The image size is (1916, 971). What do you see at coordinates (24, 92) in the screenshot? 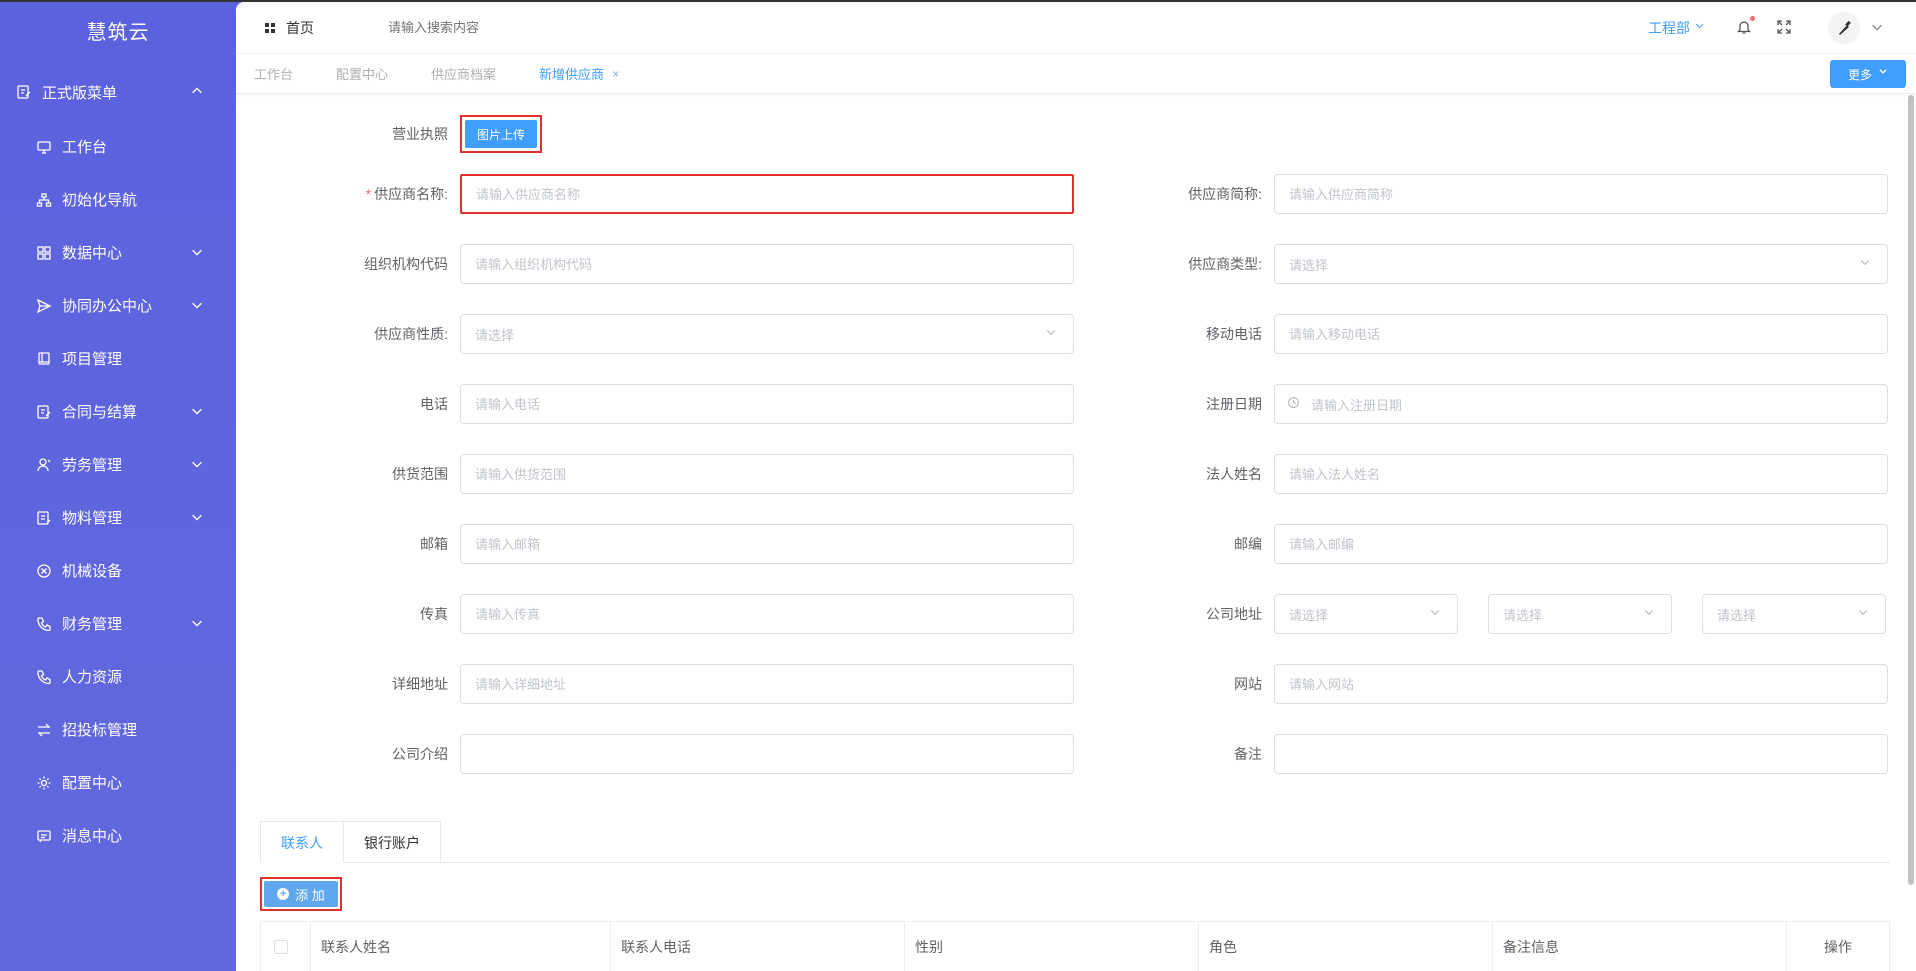
I see `menu-edit-icon` at bounding box center [24, 92].